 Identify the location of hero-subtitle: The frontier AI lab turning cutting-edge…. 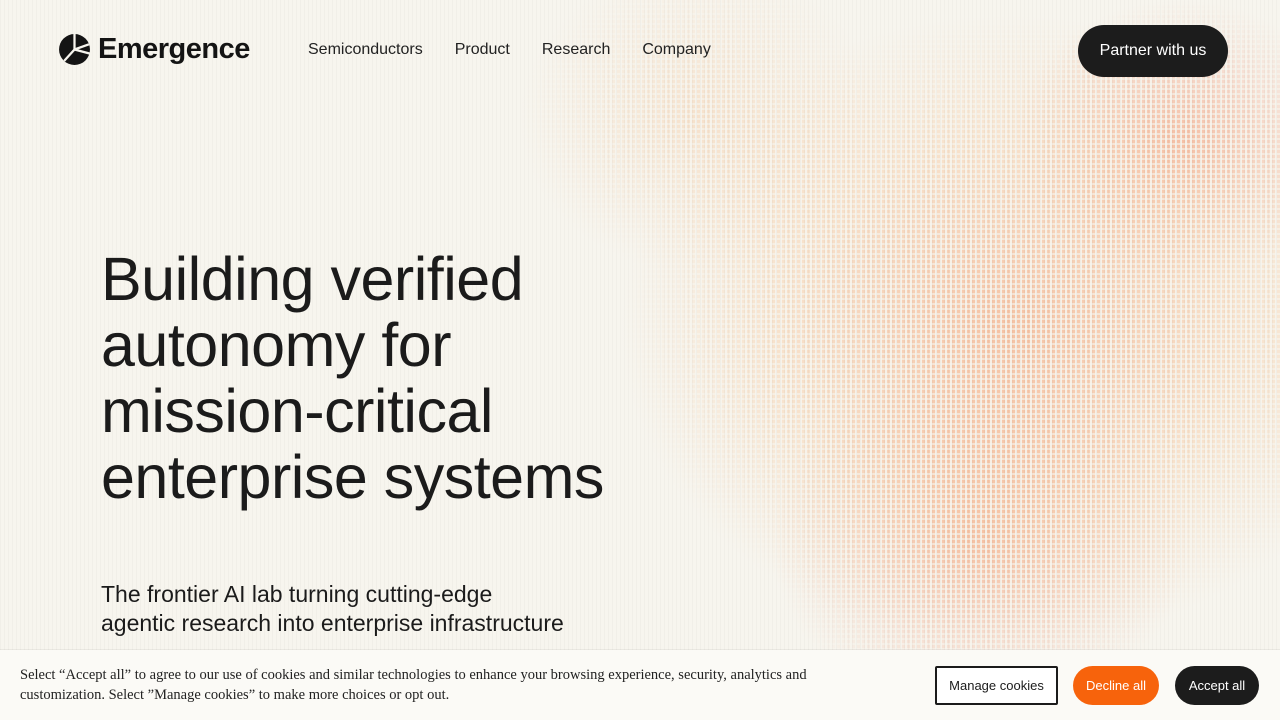
(332, 608).